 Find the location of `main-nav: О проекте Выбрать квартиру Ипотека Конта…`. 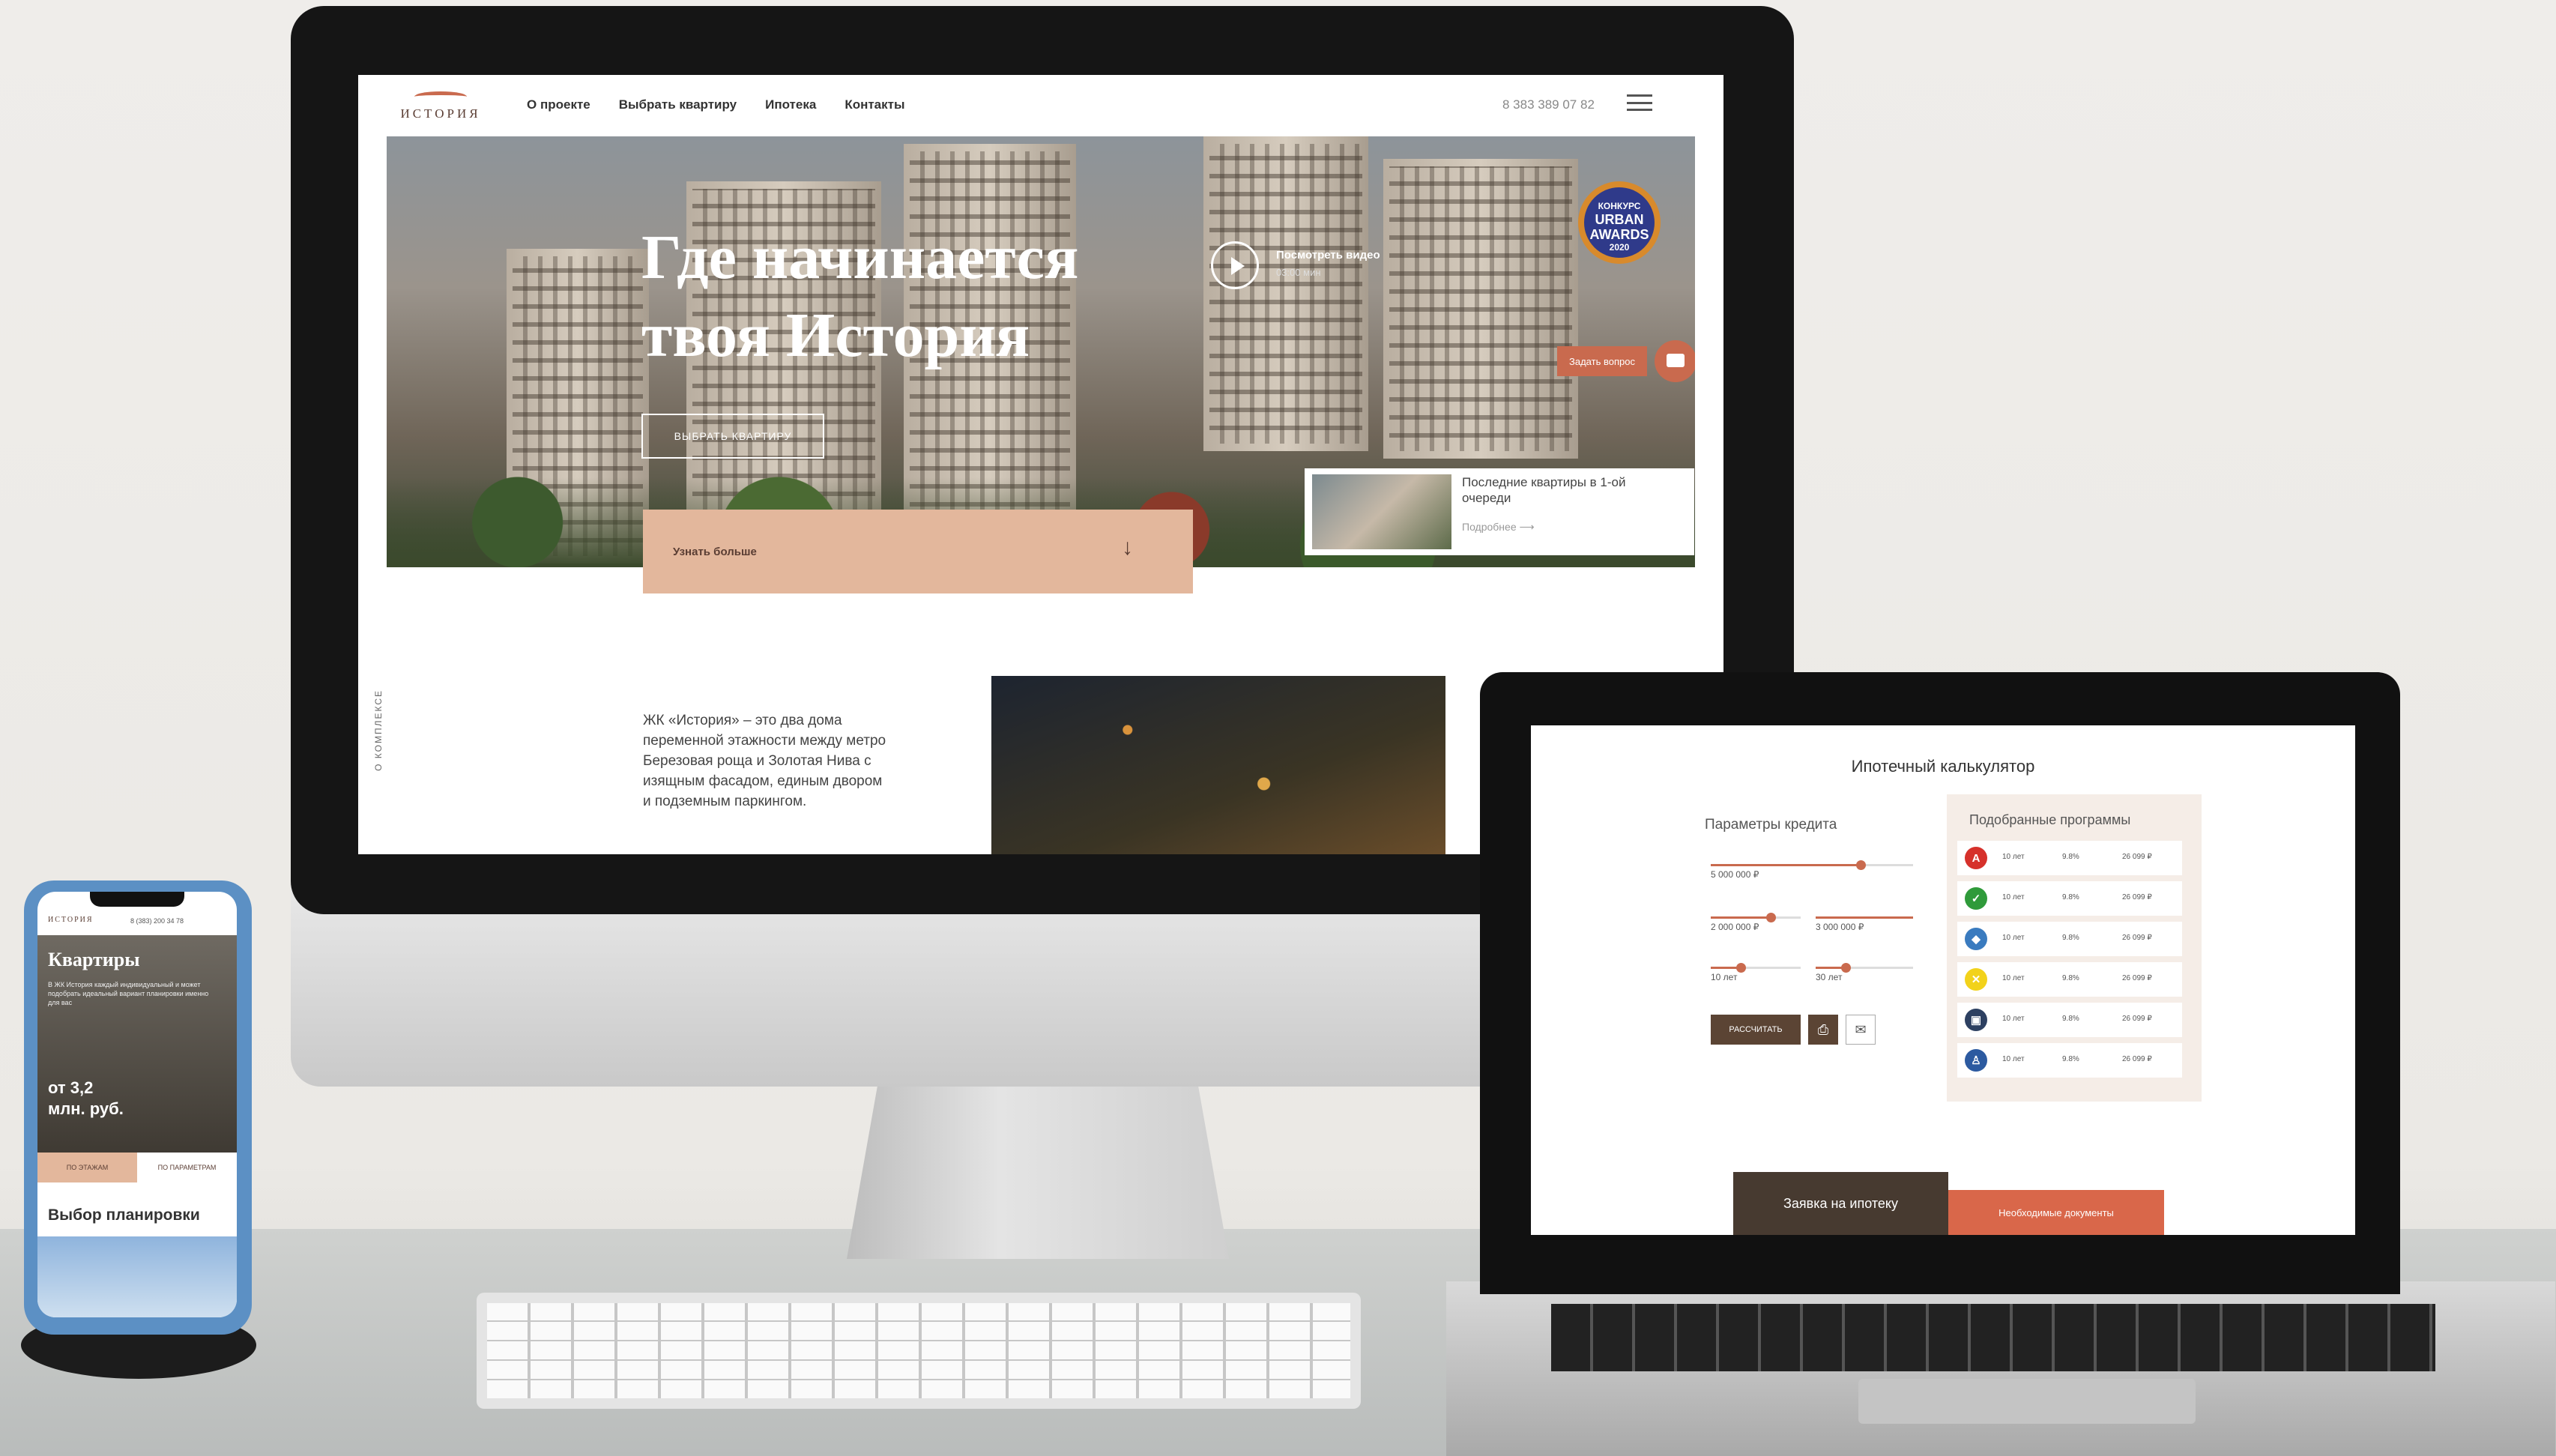

main-nav: О проекте Выбрать квартиру Ипотека Конта… is located at coordinates (716, 104).